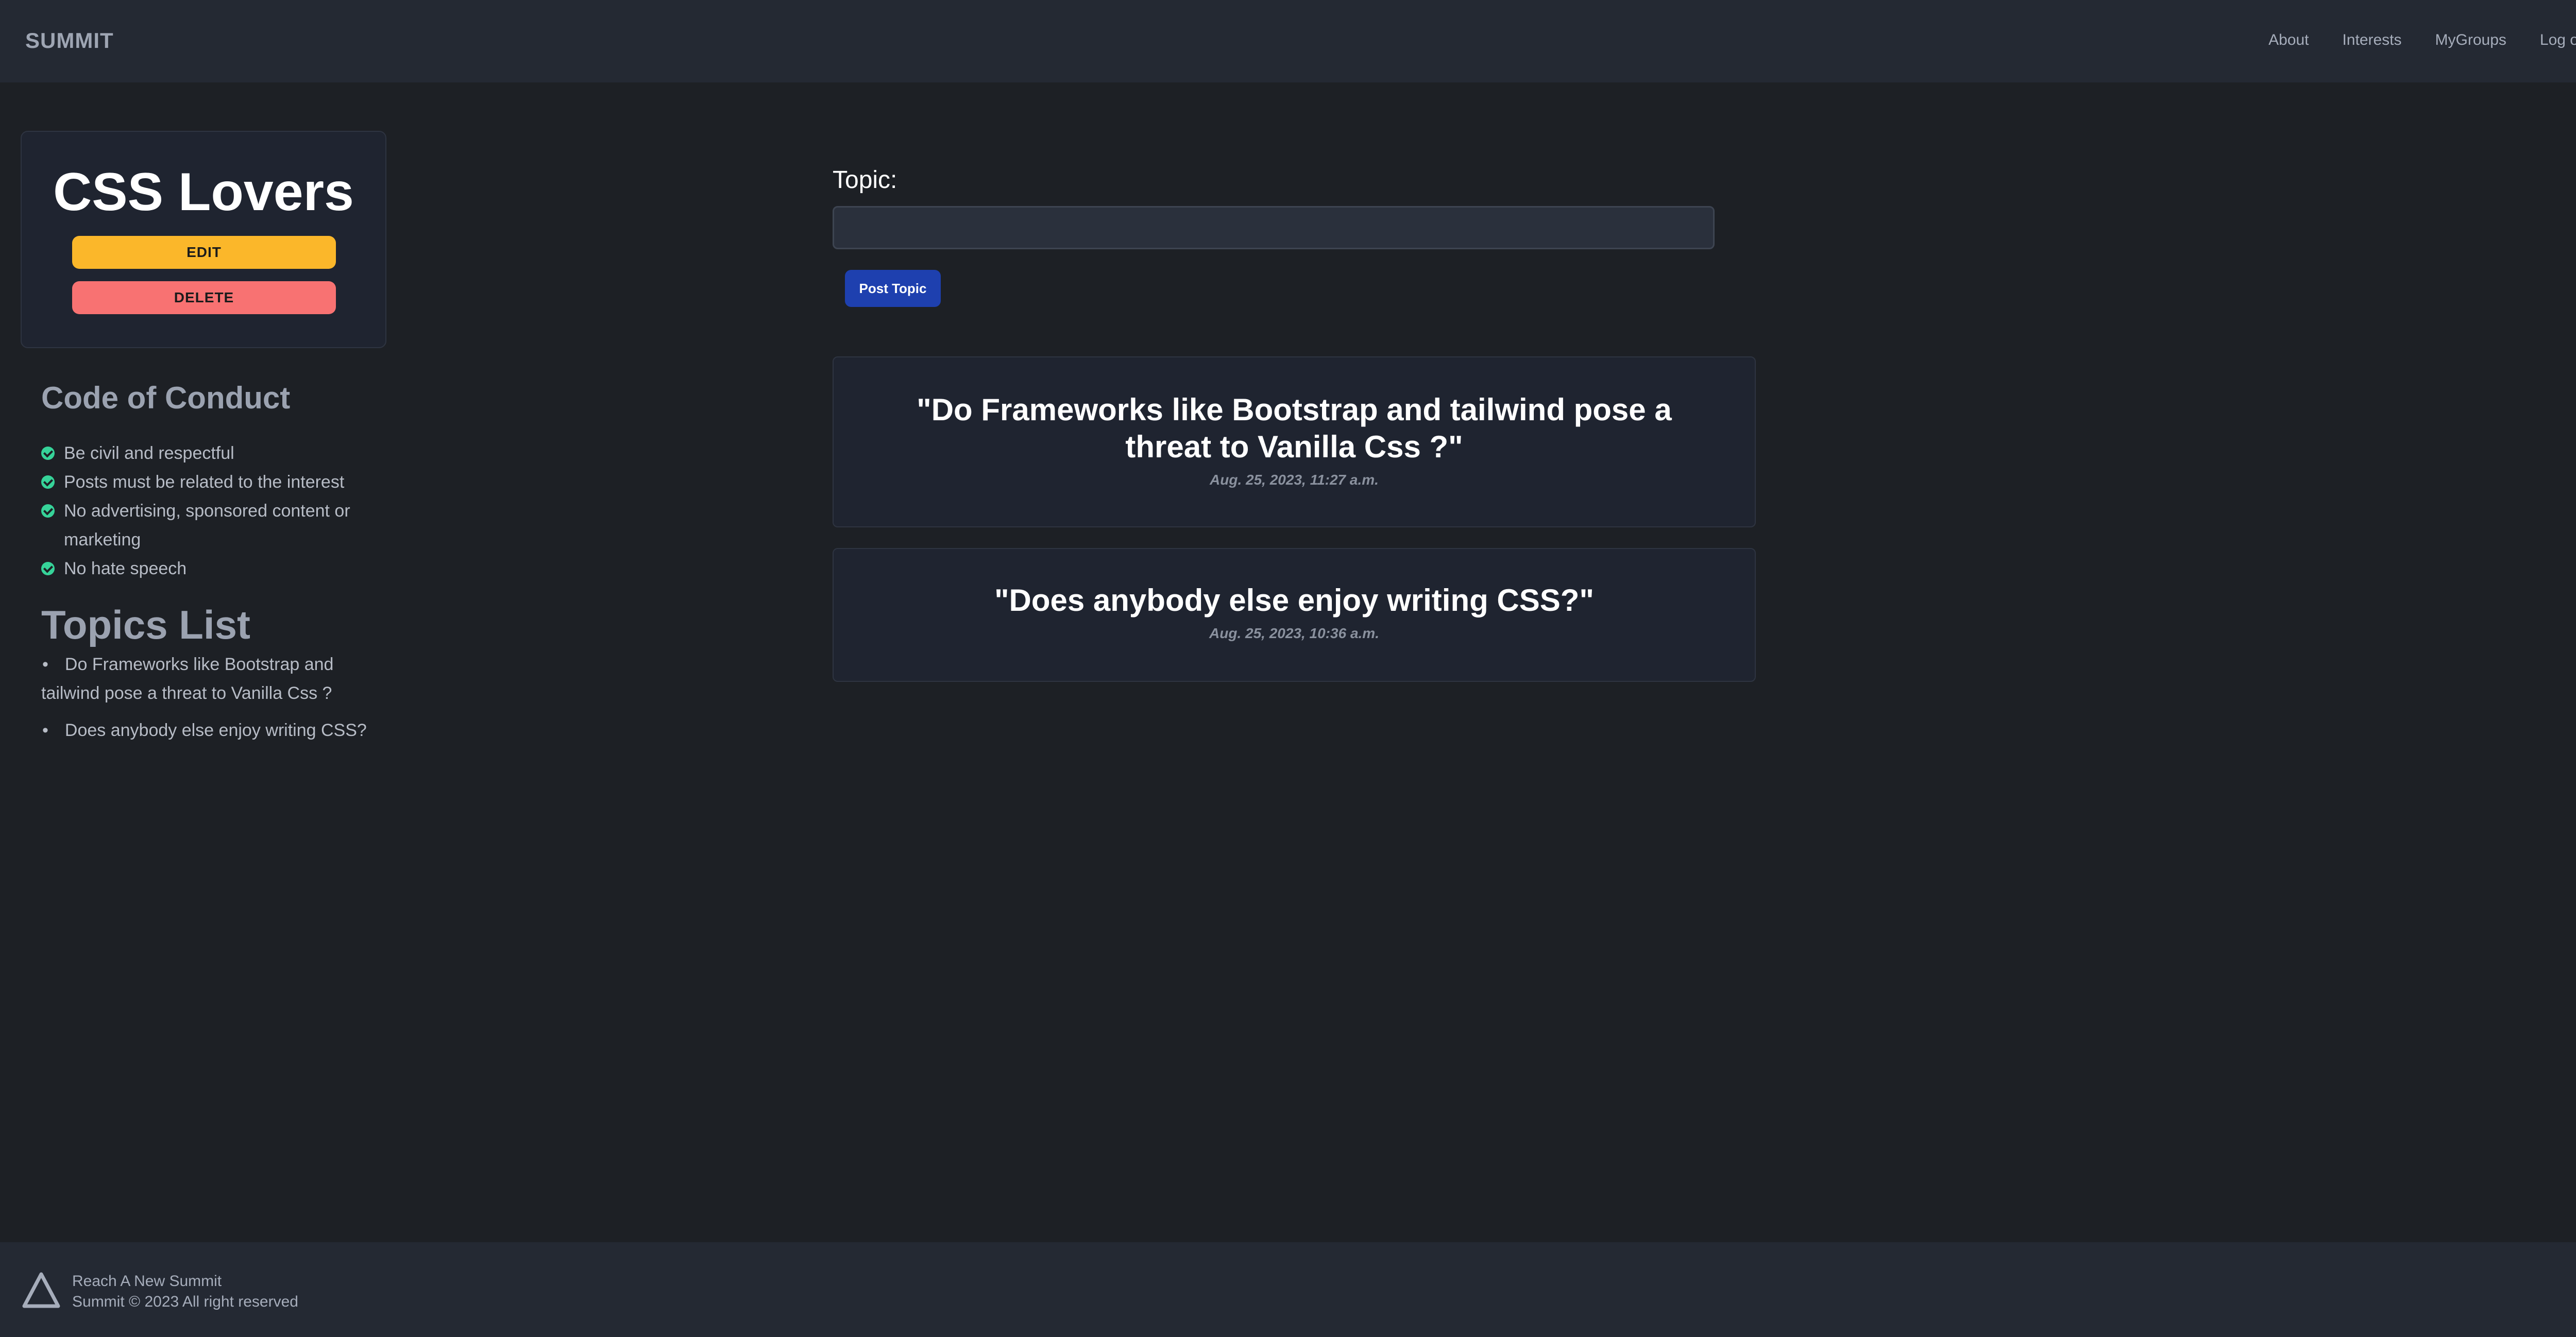  I want to click on topics-list-title: Topics List, so click(145, 625).